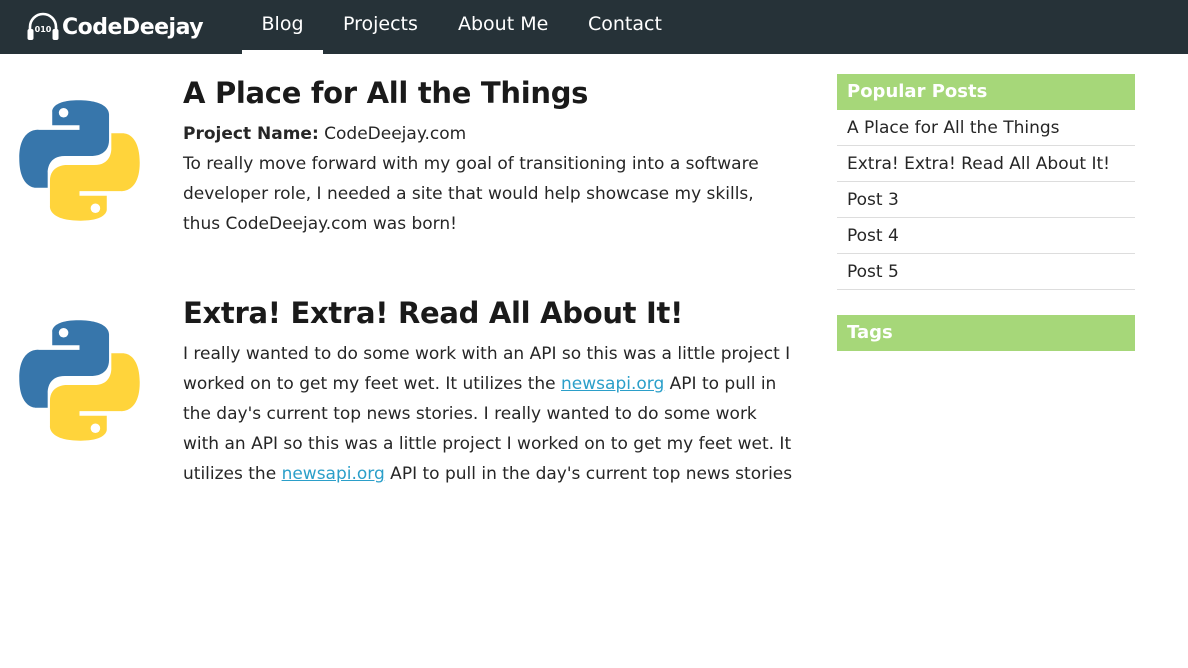  Describe the element at coordinates (873, 236) in the screenshot. I see `popular-post-link: Post 4` at that location.